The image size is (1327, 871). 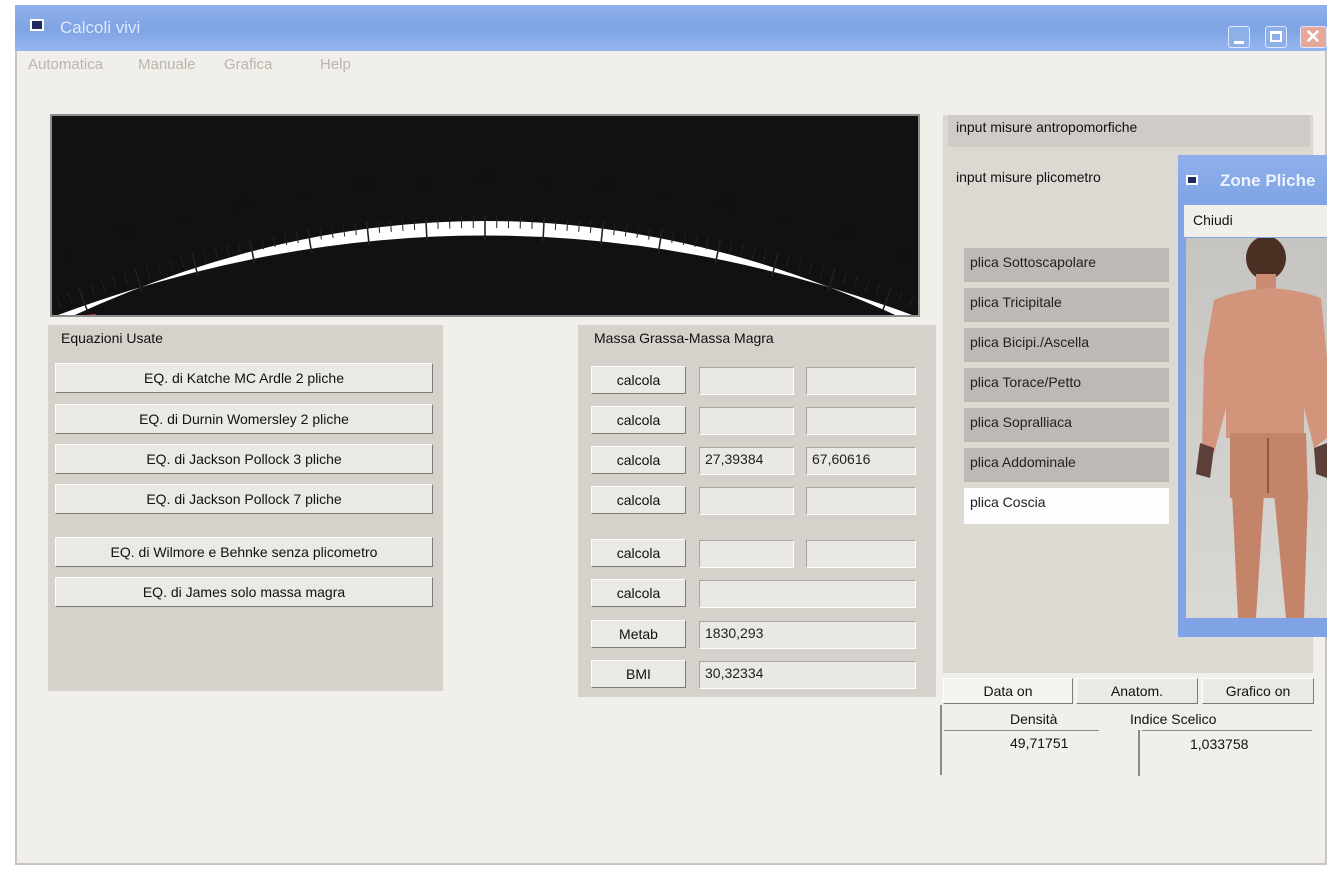 What do you see at coordinates (112, 338) in the screenshot?
I see `equazioni-title: Equazioni Usate` at bounding box center [112, 338].